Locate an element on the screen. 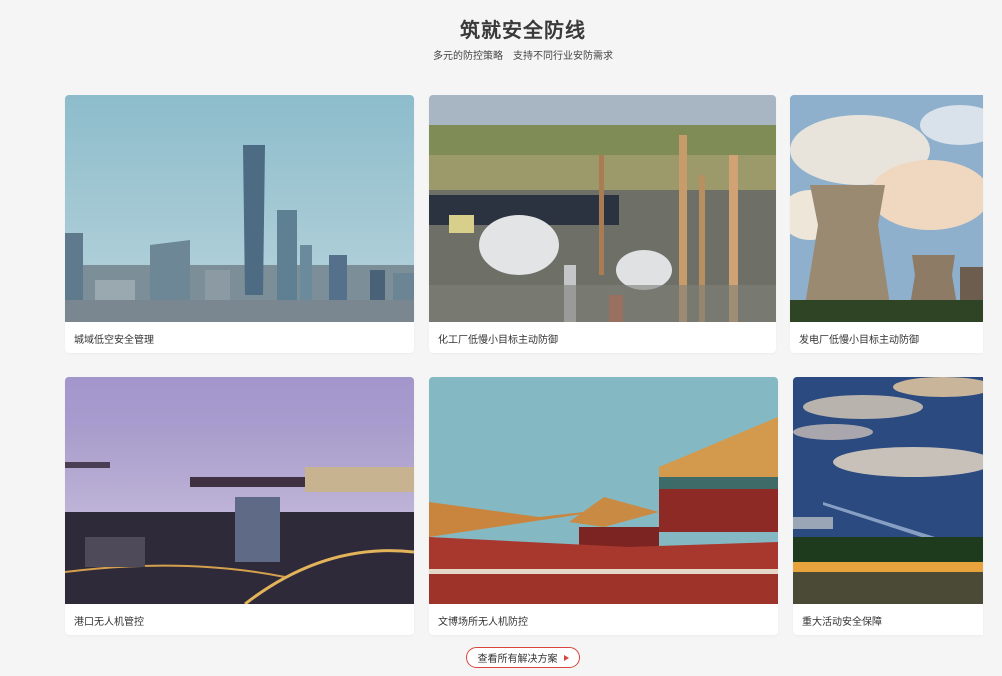 The width and height of the screenshot is (1002, 676). card-caption: 文博场所无人机防控 is located at coordinates (483, 622).